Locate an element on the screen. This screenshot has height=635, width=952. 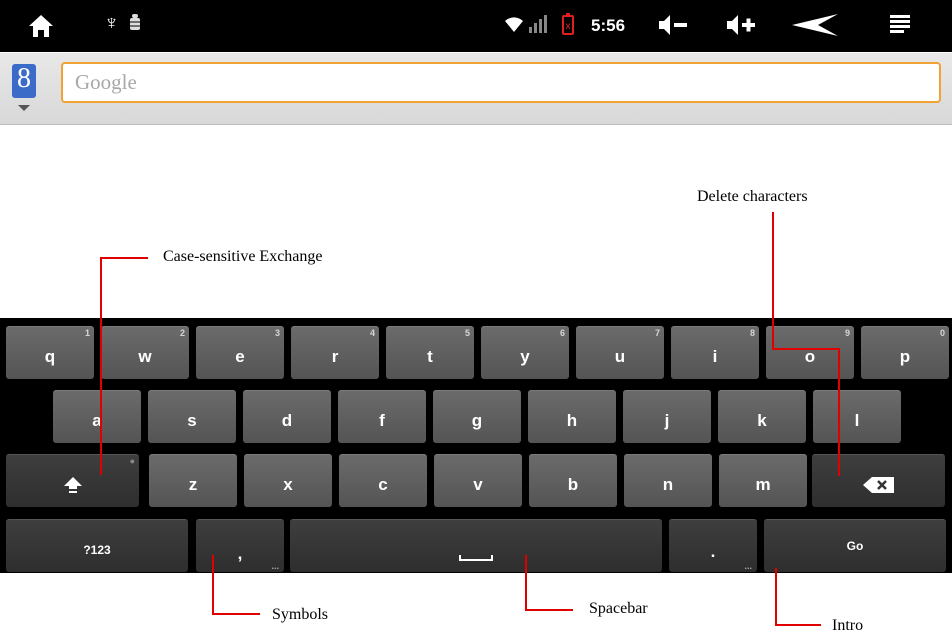
symbols-key: ?123 is located at coordinates (97, 545).